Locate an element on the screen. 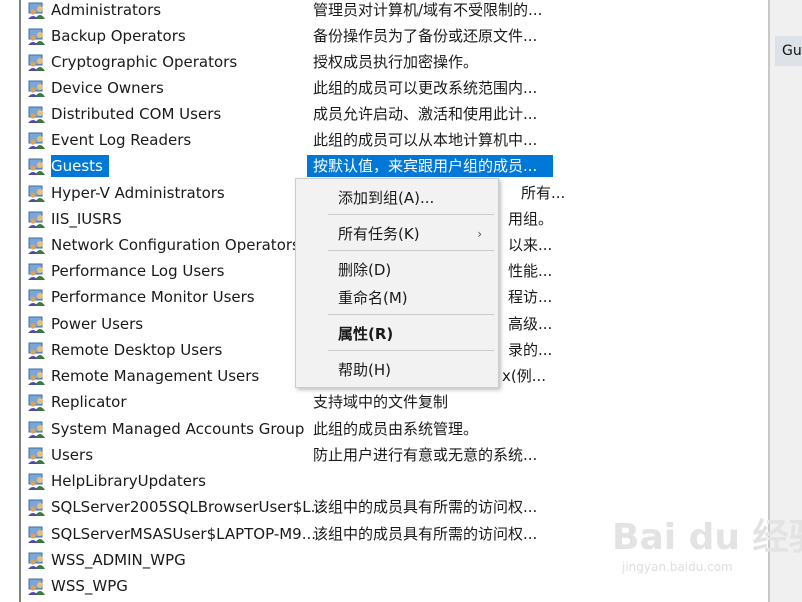 The height and width of the screenshot is (602, 802). group-row-replicator: Replicator 支持域中的文件复制 is located at coordinates (294, 402).